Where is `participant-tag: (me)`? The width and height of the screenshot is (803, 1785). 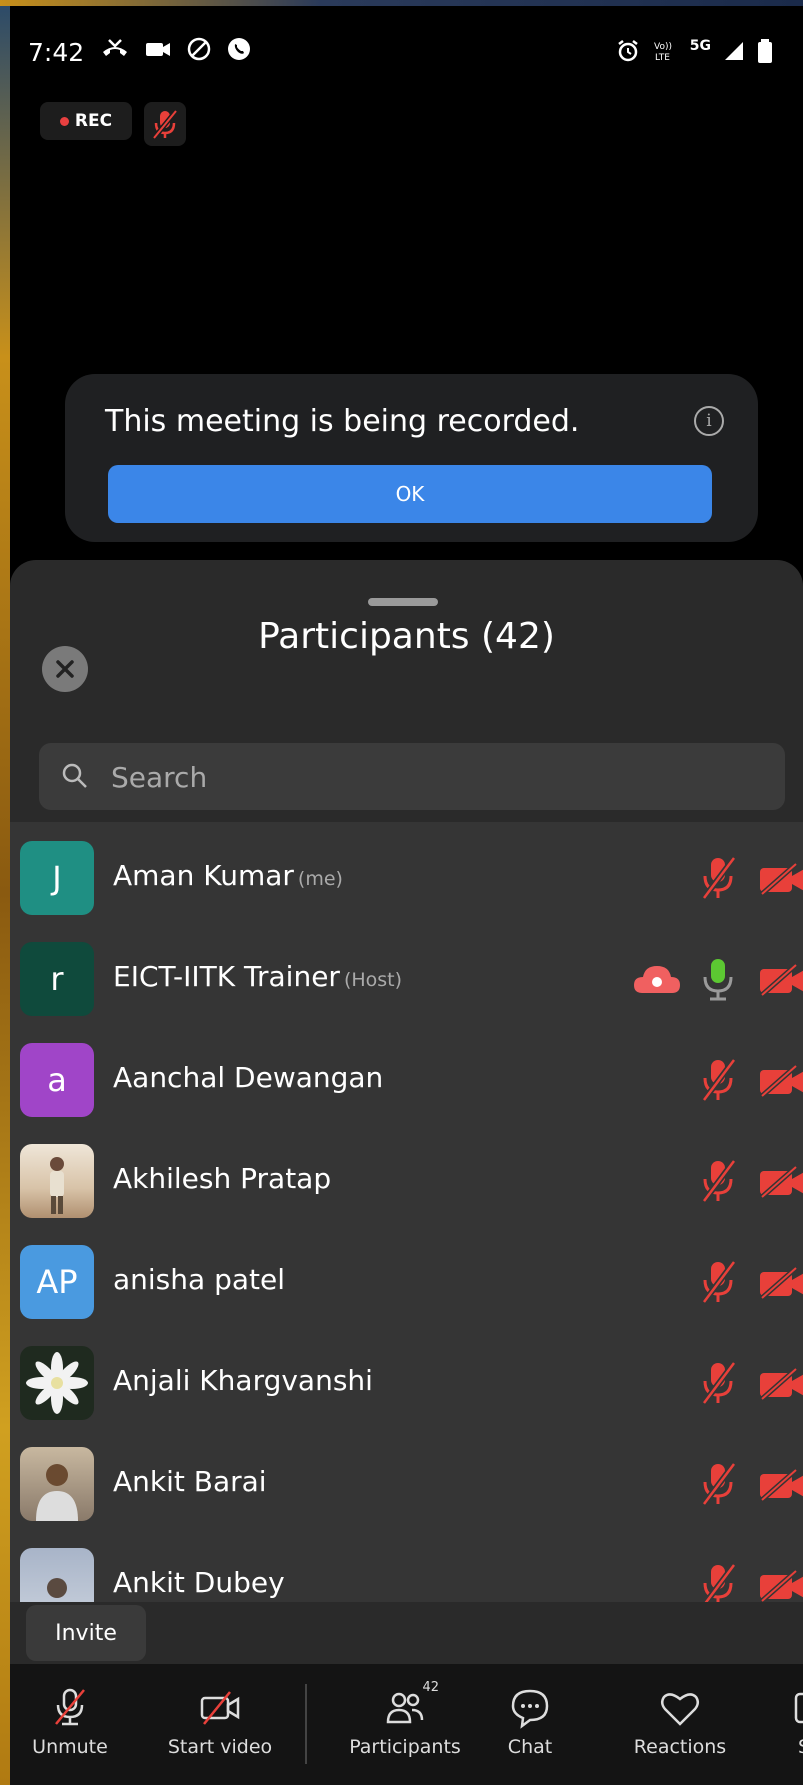
participant-tag: (me) is located at coordinates (320, 879).